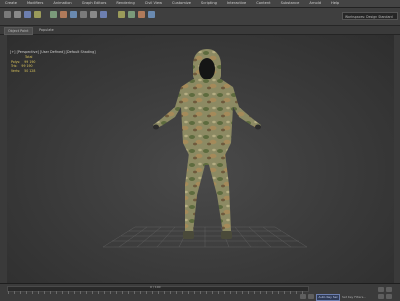 This screenshot has height=301, width=400. What do you see at coordinates (35, 3) in the screenshot?
I see `menu-item-modifiers: Modifiers` at bounding box center [35, 3].